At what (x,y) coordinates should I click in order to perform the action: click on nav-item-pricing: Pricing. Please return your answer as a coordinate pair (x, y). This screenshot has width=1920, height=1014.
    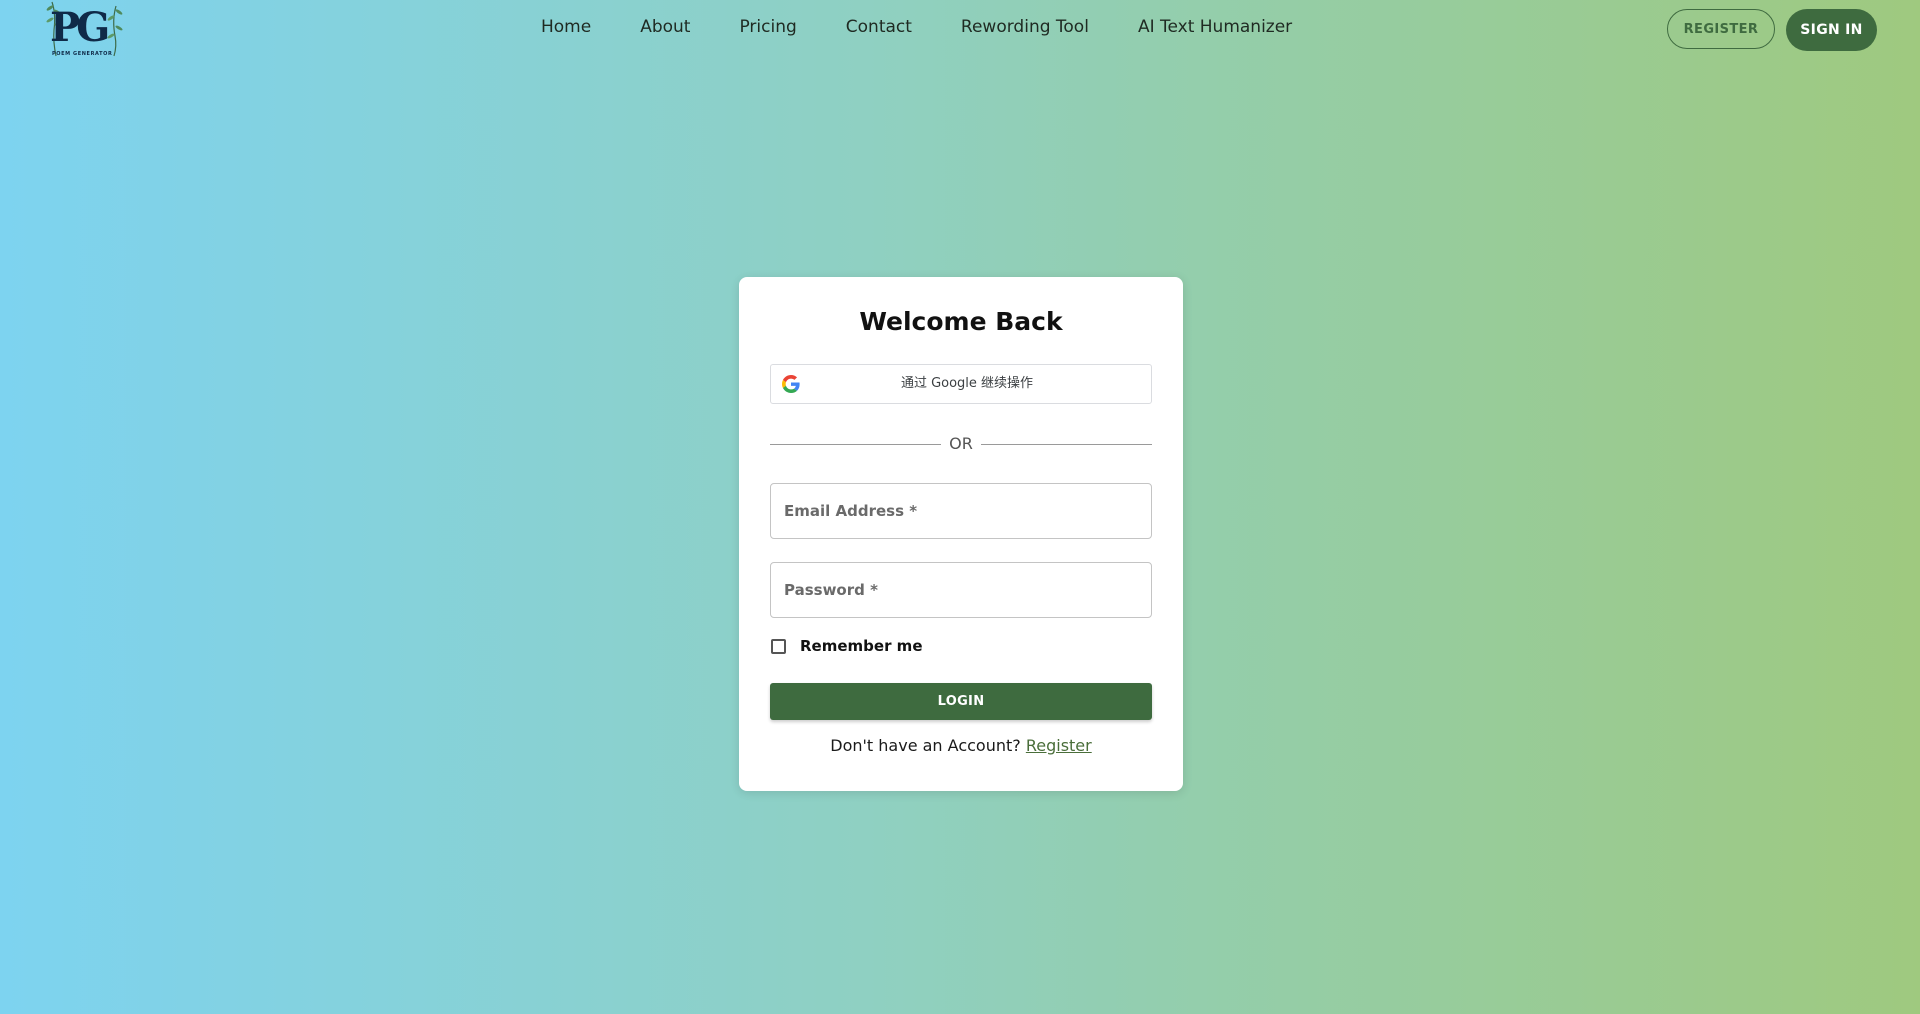
    Looking at the image, I should click on (767, 27).